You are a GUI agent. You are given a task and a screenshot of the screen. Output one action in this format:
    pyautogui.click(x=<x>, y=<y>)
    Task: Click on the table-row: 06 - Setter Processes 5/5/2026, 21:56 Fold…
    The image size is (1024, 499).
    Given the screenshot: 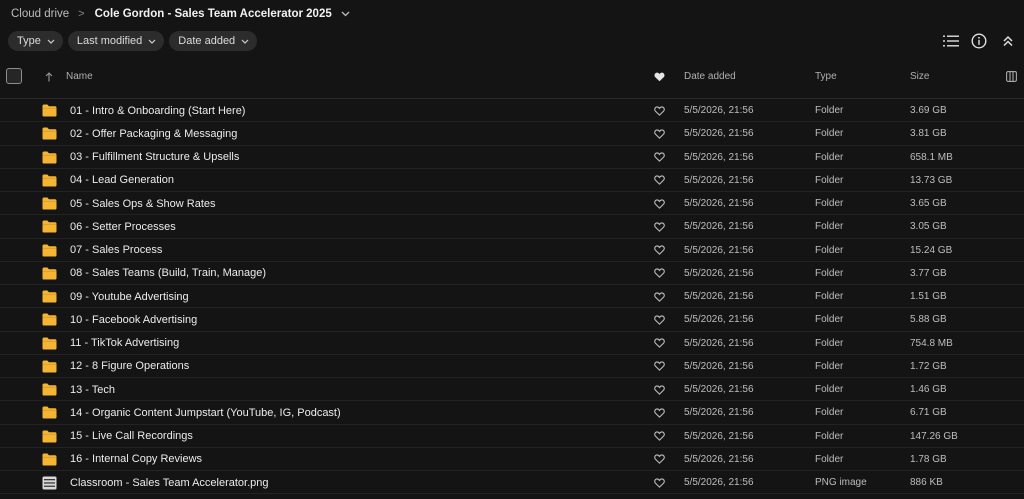 What is the action you would take?
    pyautogui.click(x=512, y=227)
    